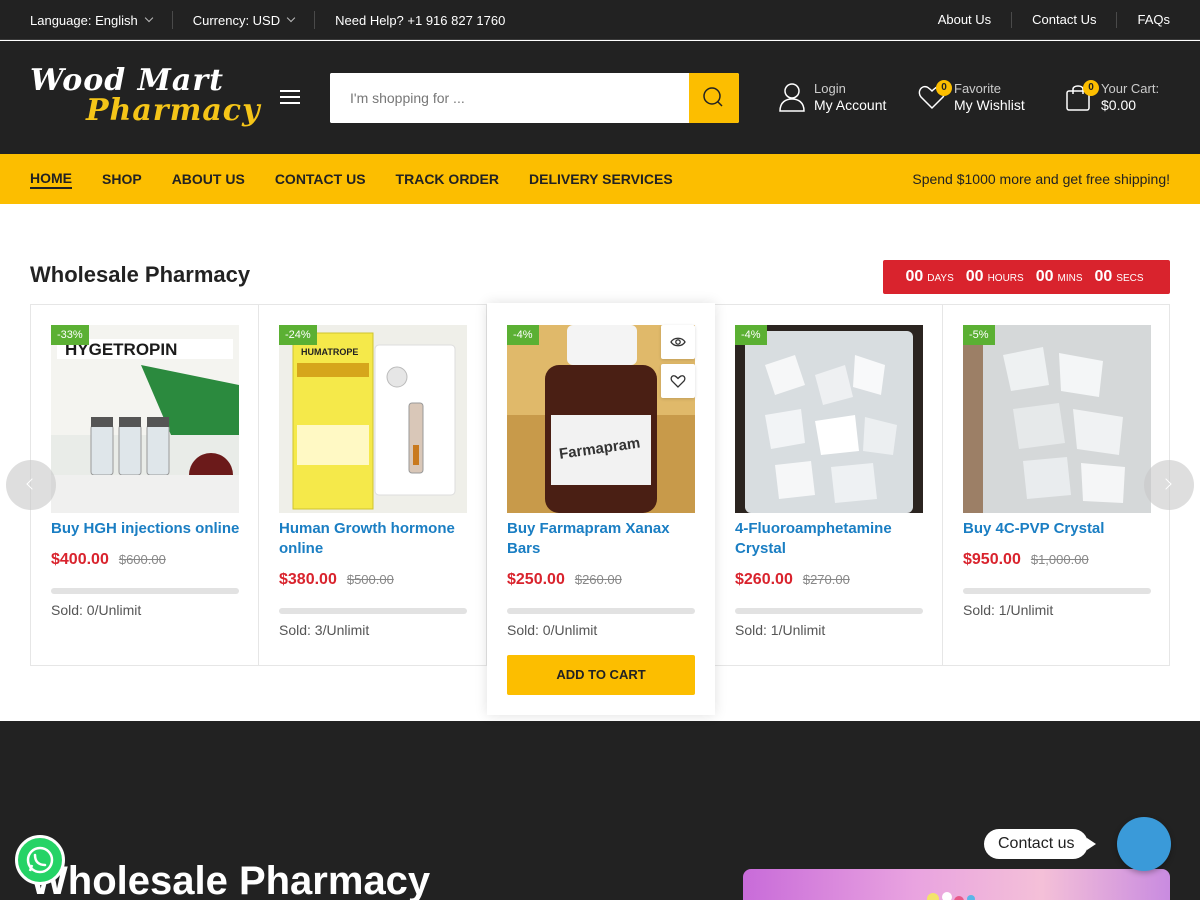 This screenshot has height=900, width=1200. I want to click on site-logo: Wood Mart Pharmacy, so click(145, 96).